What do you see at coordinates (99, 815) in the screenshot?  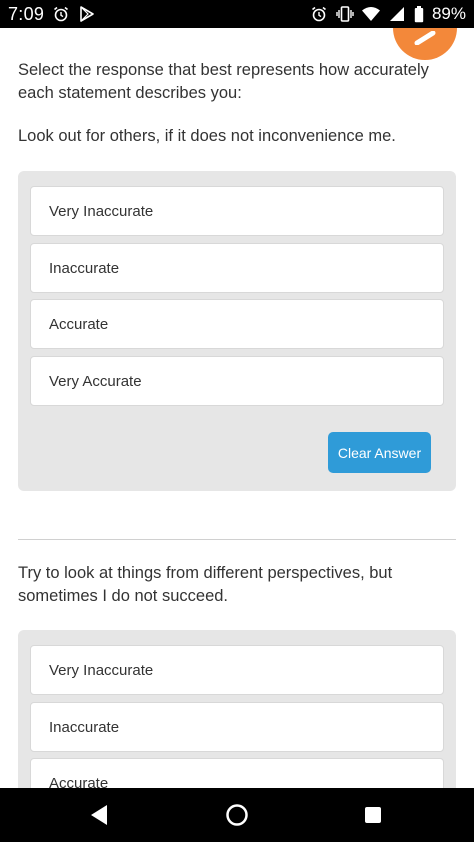 I see `back-icon` at bounding box center [99, 815].